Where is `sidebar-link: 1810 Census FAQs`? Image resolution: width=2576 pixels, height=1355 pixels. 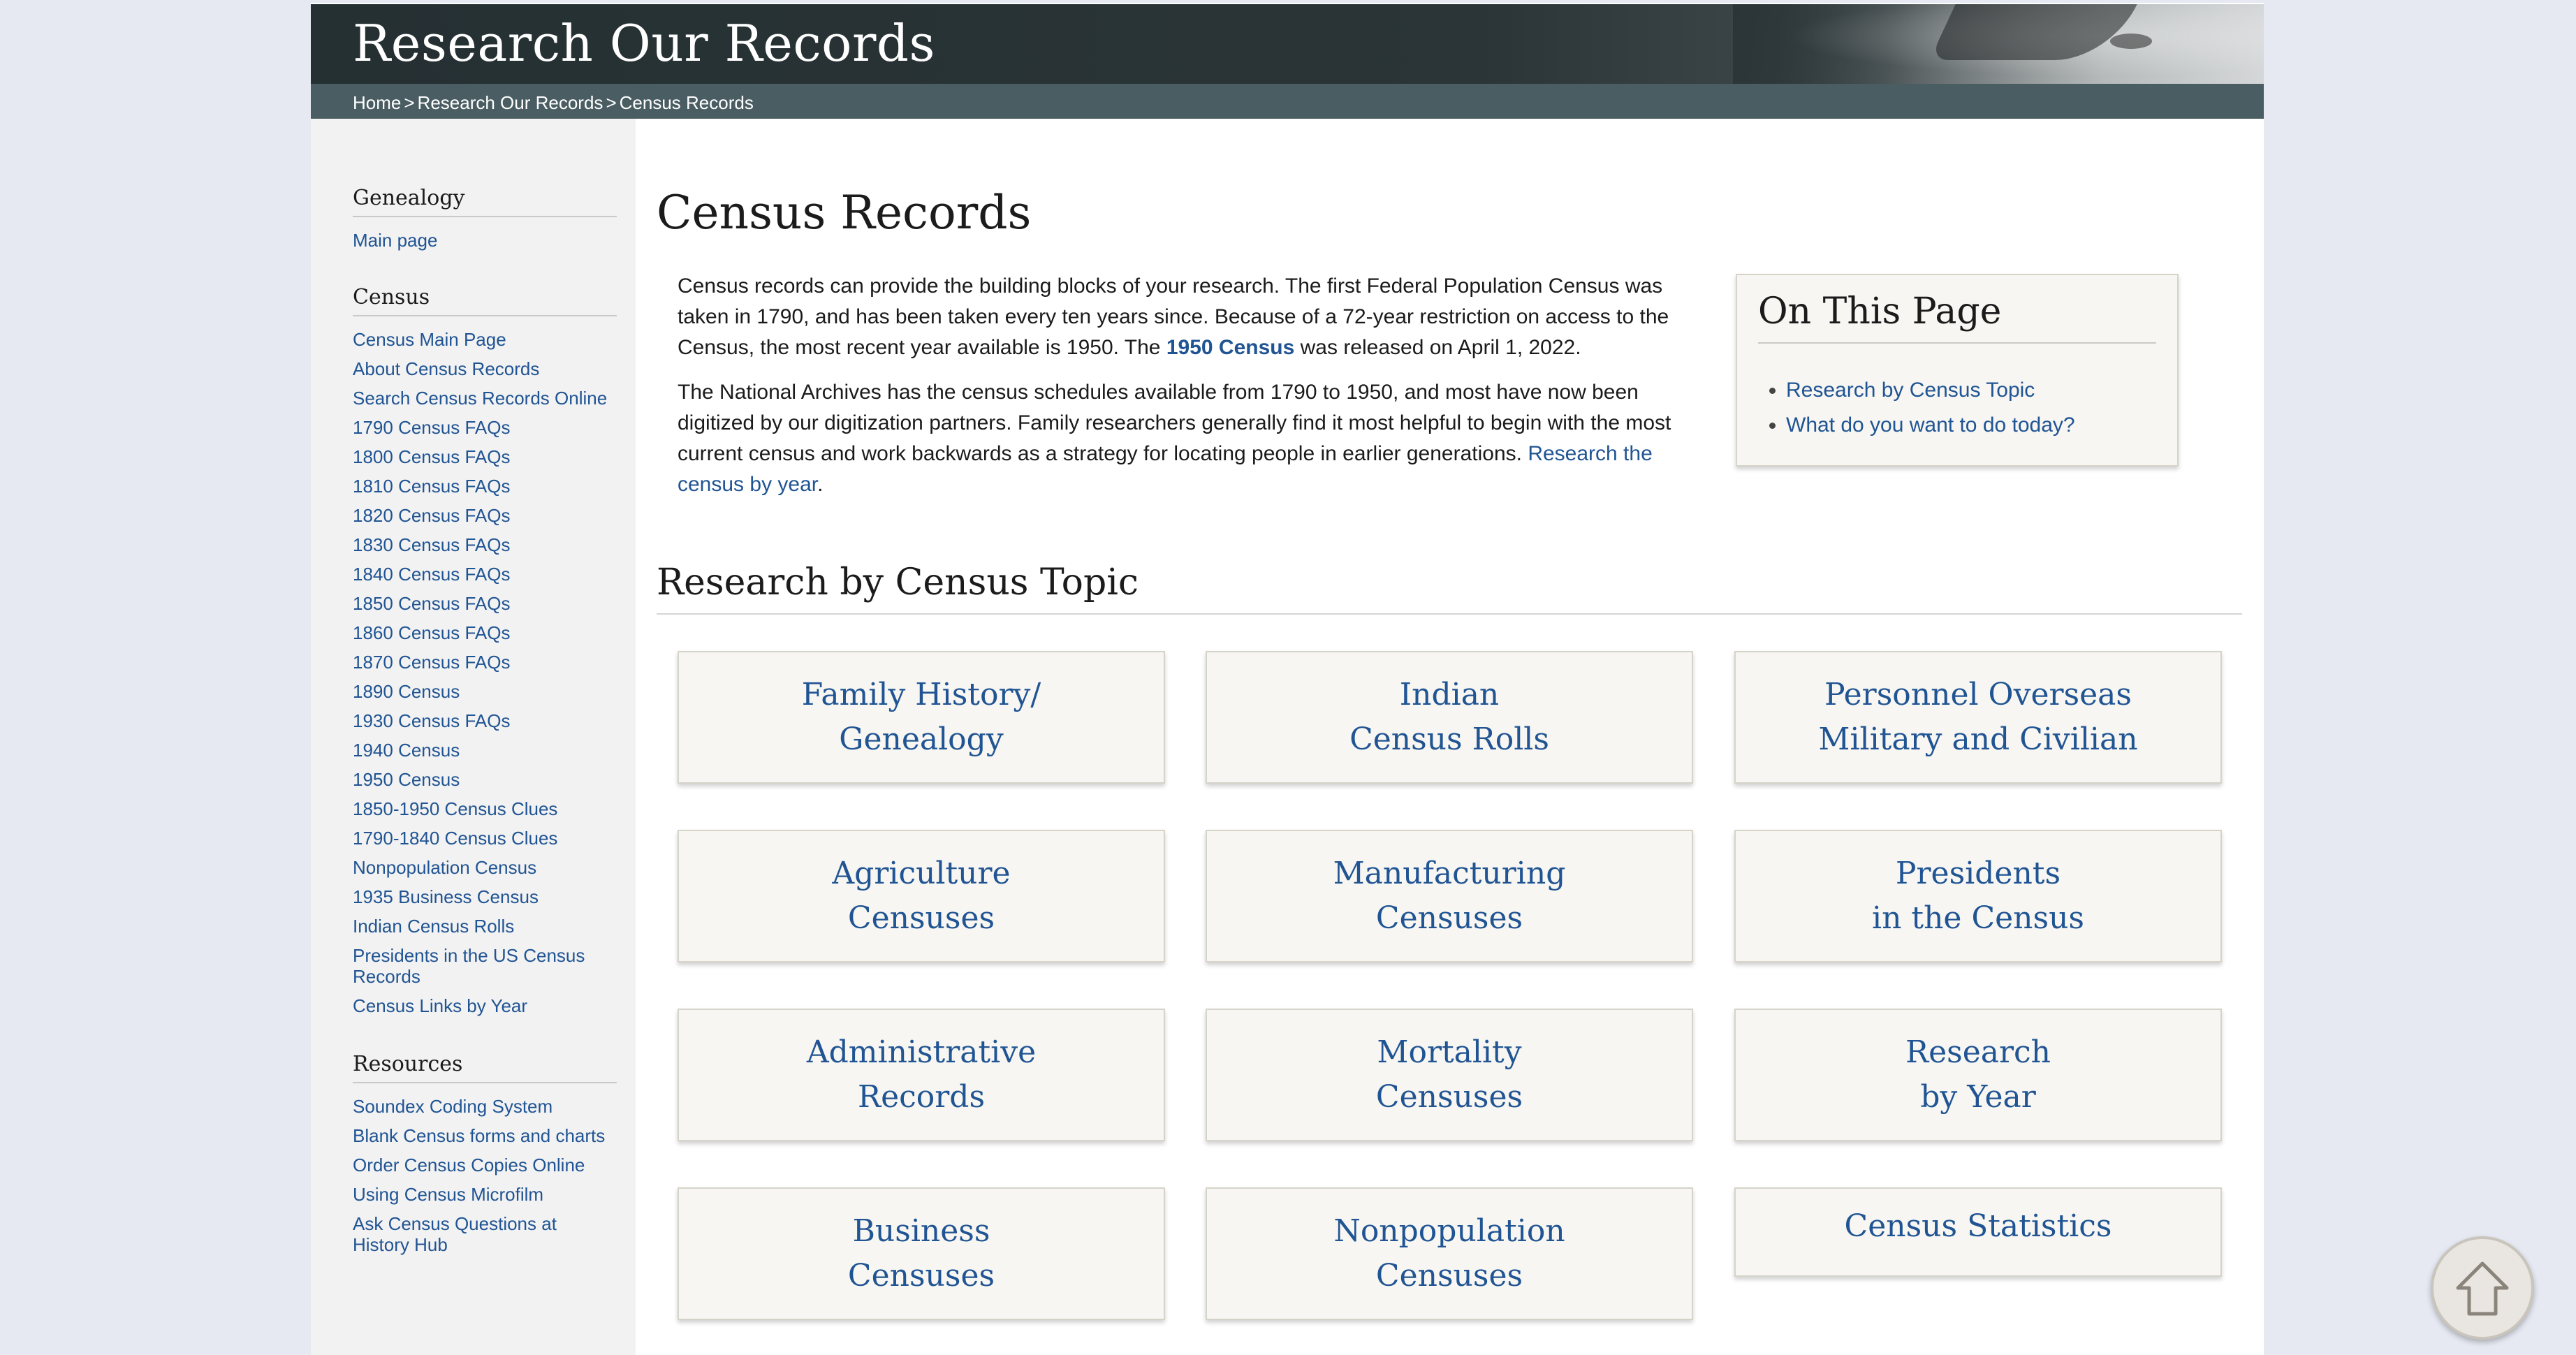 sidebar-link: 1810 Census FAQs is located at coordinates (431, 486).